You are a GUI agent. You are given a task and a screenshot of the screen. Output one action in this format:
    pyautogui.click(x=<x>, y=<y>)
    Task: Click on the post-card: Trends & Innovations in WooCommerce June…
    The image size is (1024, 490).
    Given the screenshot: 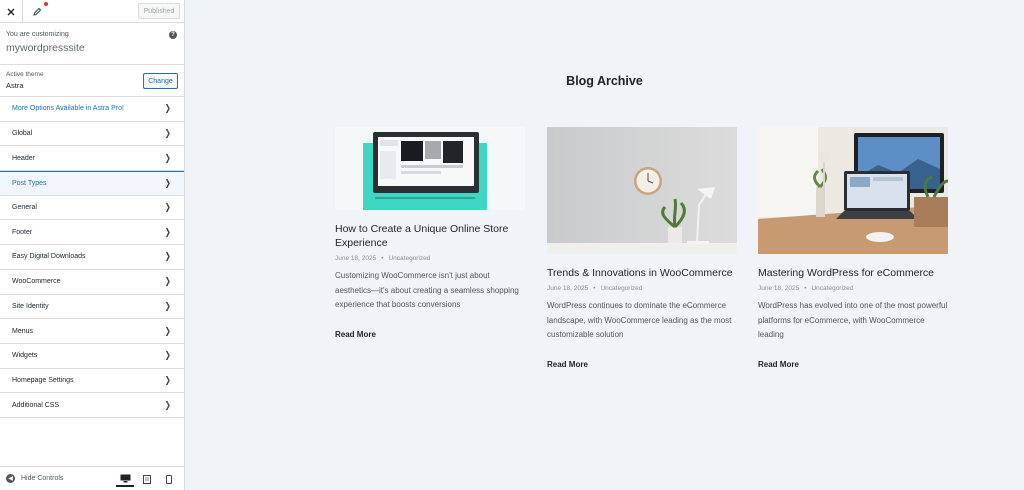 What is the action you would take?
    pyautogui.click(x=642, y=248)
    